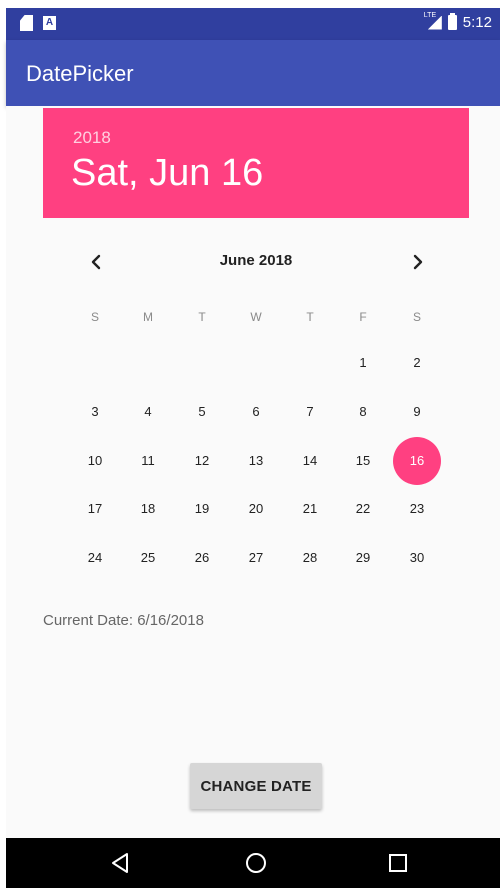  I want to click on calendar-day: 21, so click(310, 509).